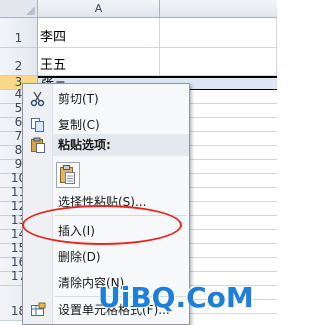  Describe the element at coordinates (218, 9) in the screenshot. I see `column-header-b` at that location.